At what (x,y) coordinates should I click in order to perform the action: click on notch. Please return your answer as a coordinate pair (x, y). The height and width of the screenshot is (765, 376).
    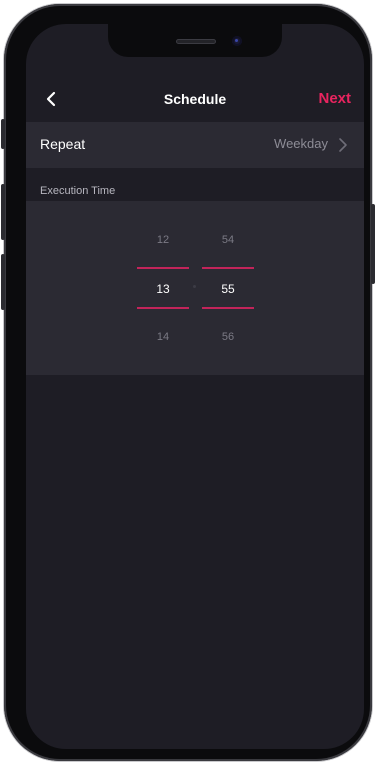
    Looking at the image, I should click on (195, 40).